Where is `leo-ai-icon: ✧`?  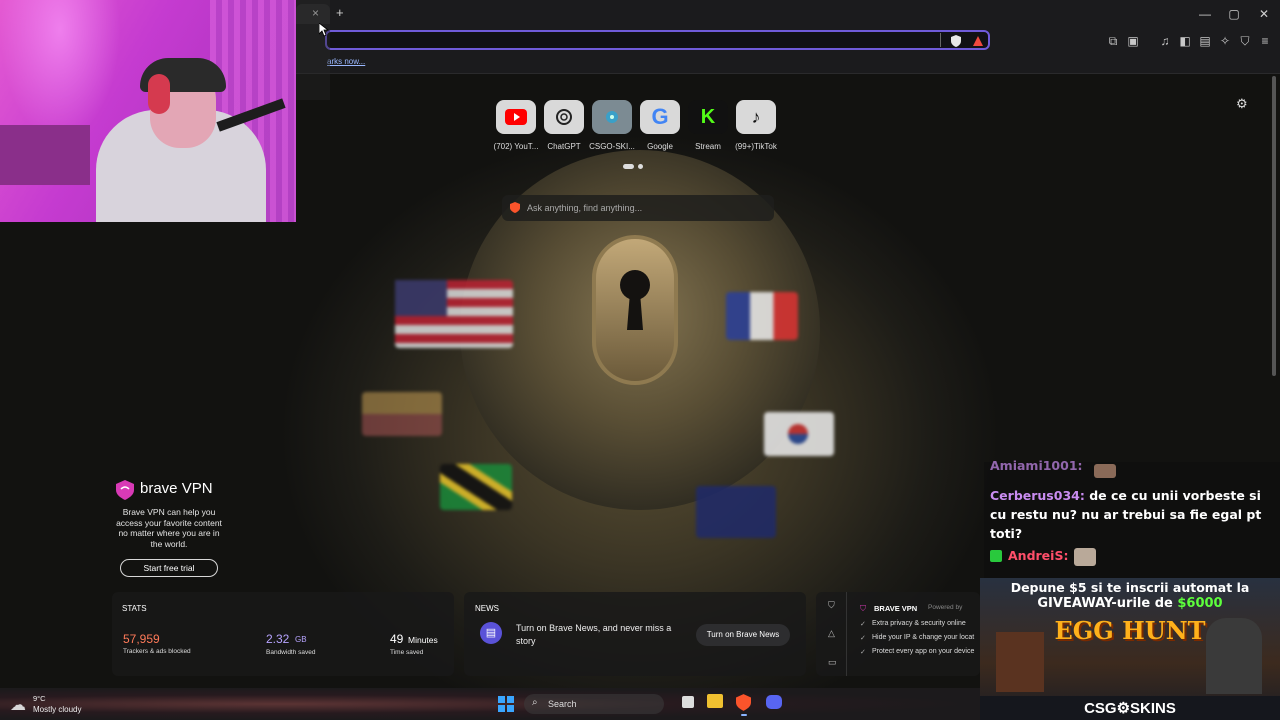 leo-ai-icon: ✧ is located at coordinates (1225, 41).